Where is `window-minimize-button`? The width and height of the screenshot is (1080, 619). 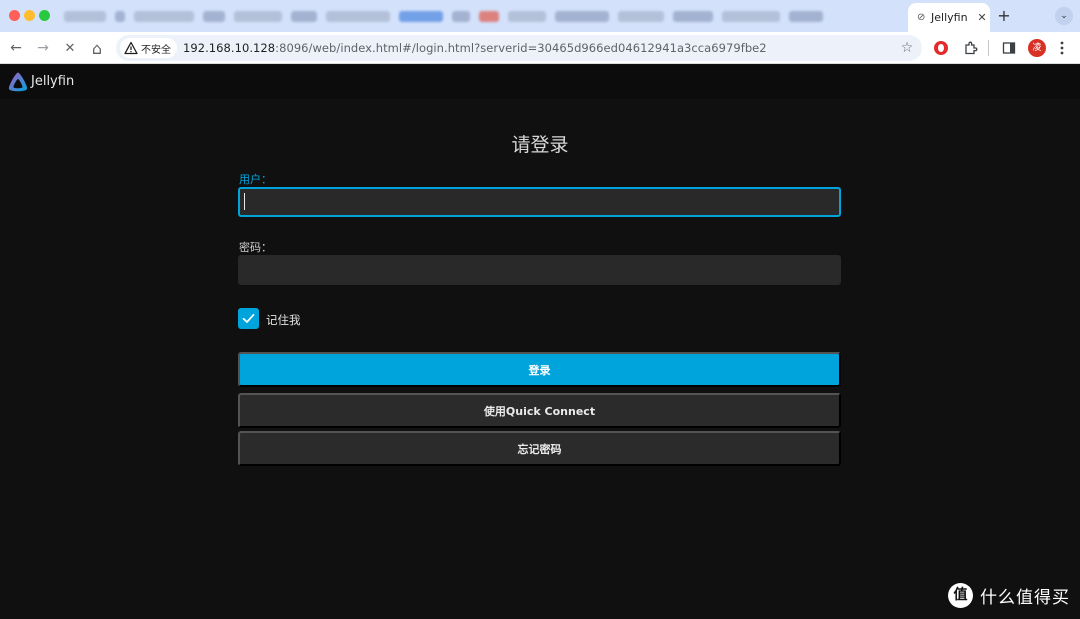
window-minimize-button is located at coordinates (29, 15).